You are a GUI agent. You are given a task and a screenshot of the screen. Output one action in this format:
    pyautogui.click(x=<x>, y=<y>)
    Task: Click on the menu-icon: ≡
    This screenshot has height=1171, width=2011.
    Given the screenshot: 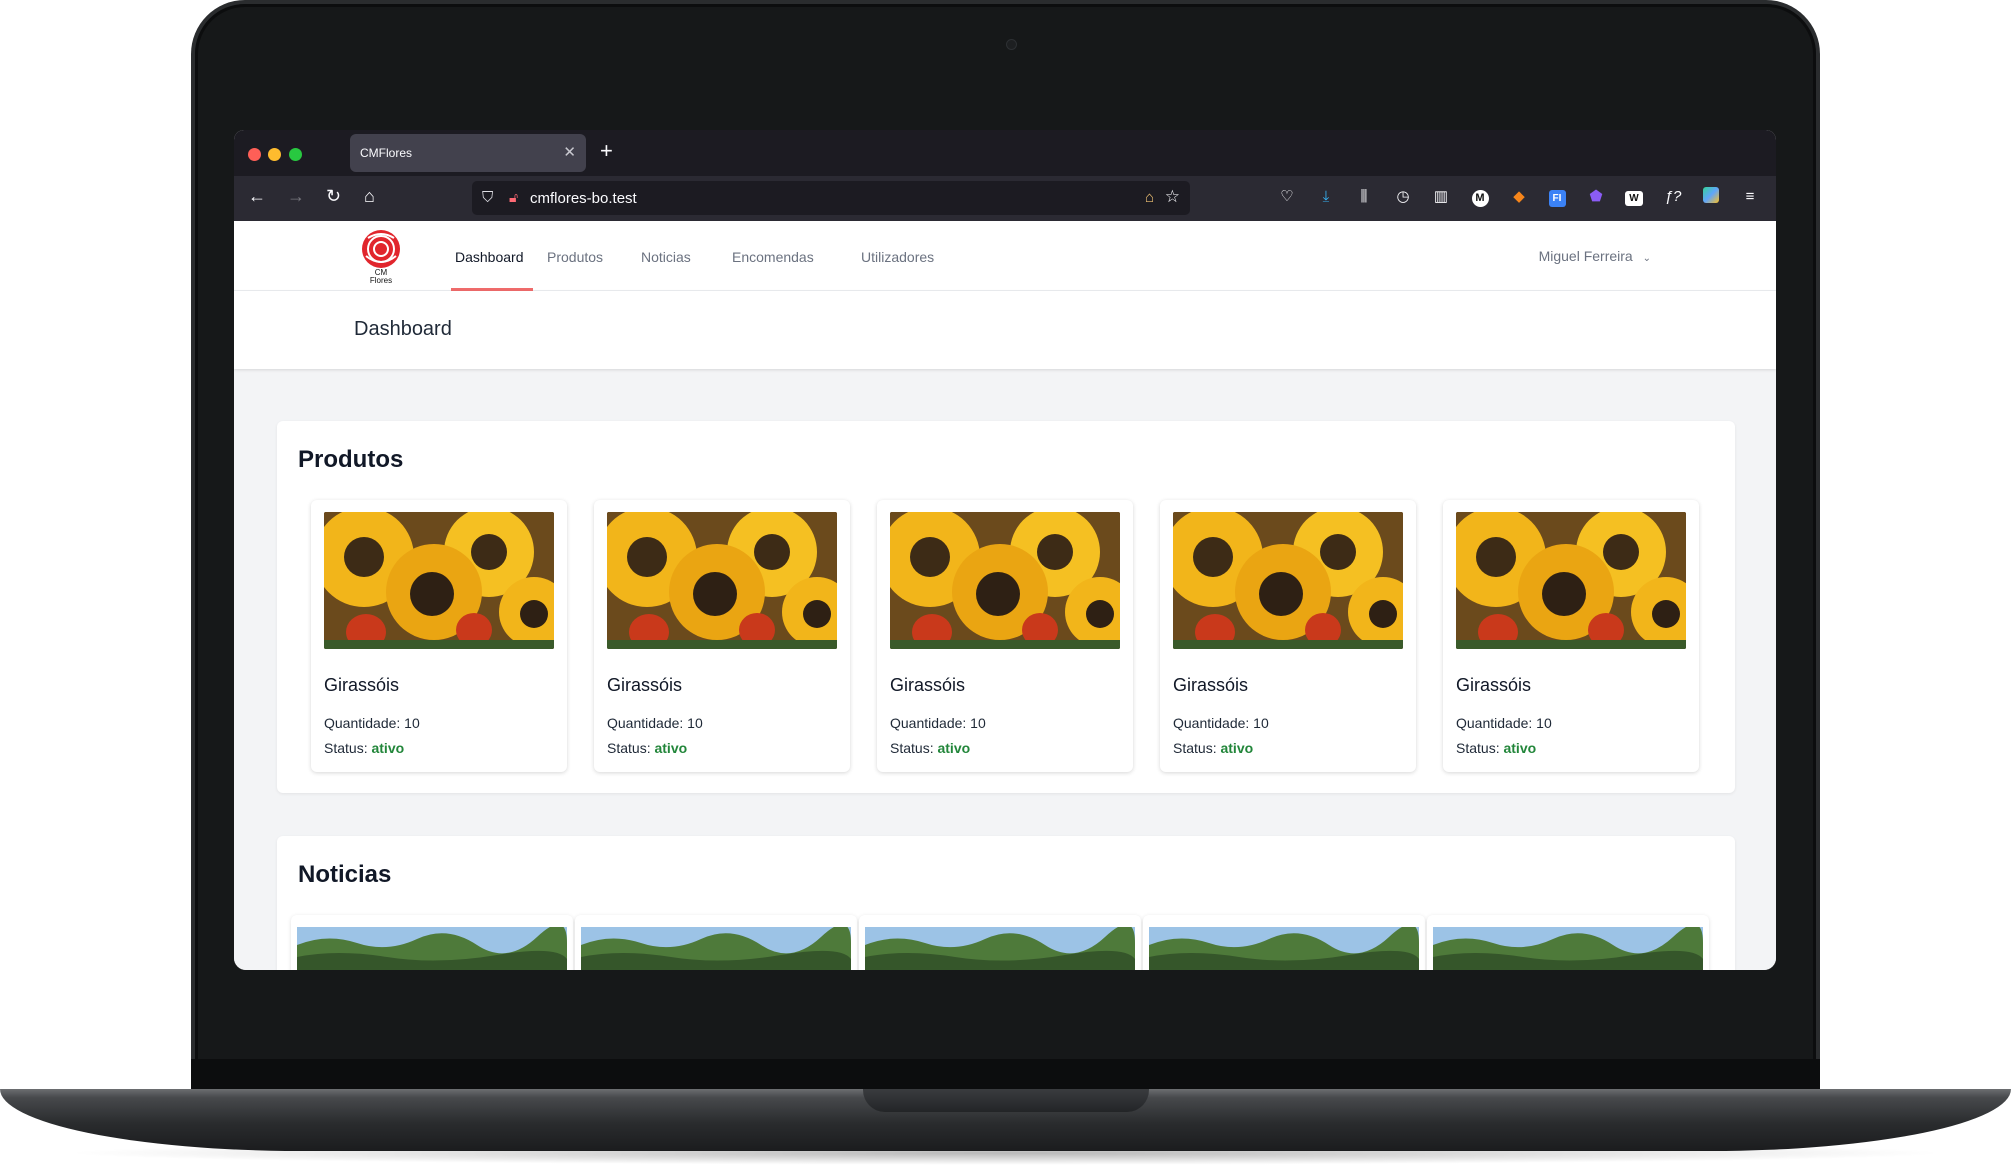 What is the action you would take?
    pyautogui.click(x=1750, y=197)
    